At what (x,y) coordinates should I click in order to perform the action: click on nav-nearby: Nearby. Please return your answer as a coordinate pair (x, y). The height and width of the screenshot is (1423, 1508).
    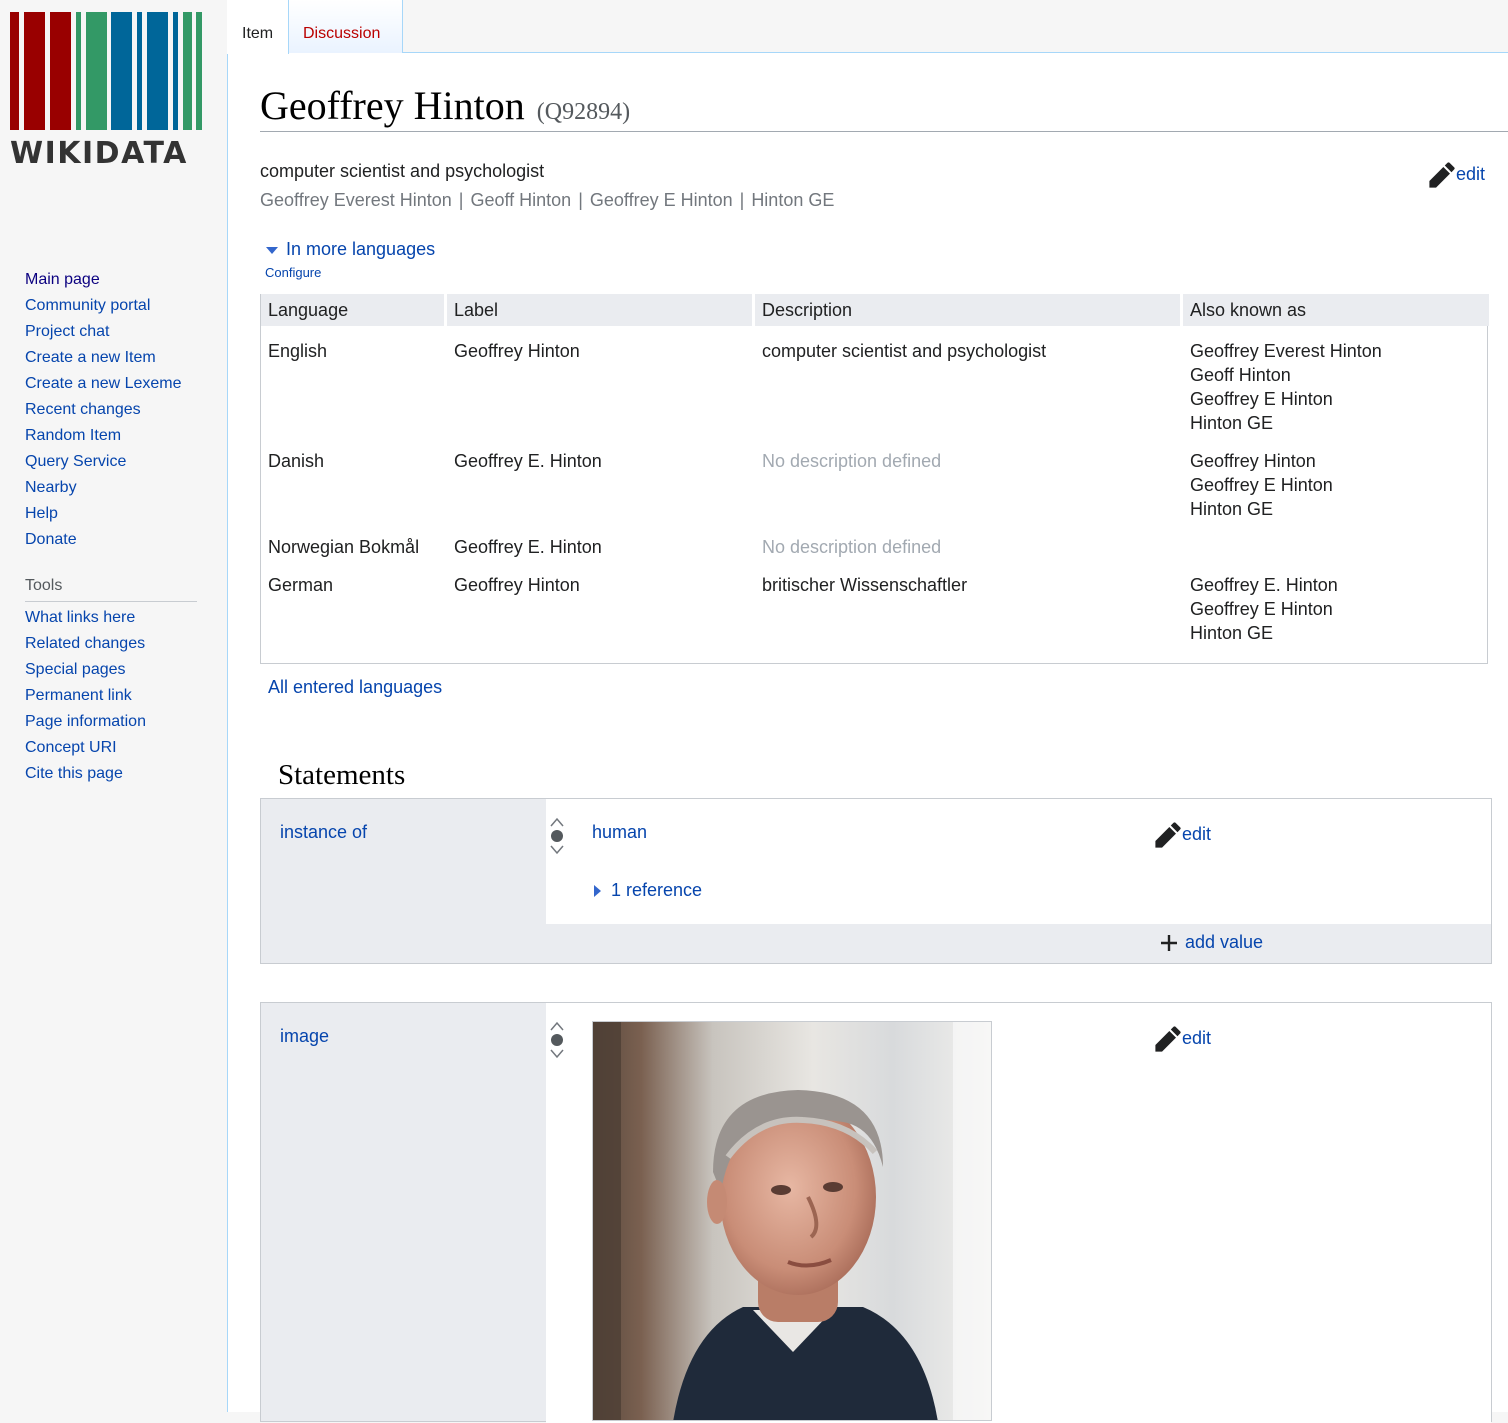
    Looking at the image, I should click on (51, 487).